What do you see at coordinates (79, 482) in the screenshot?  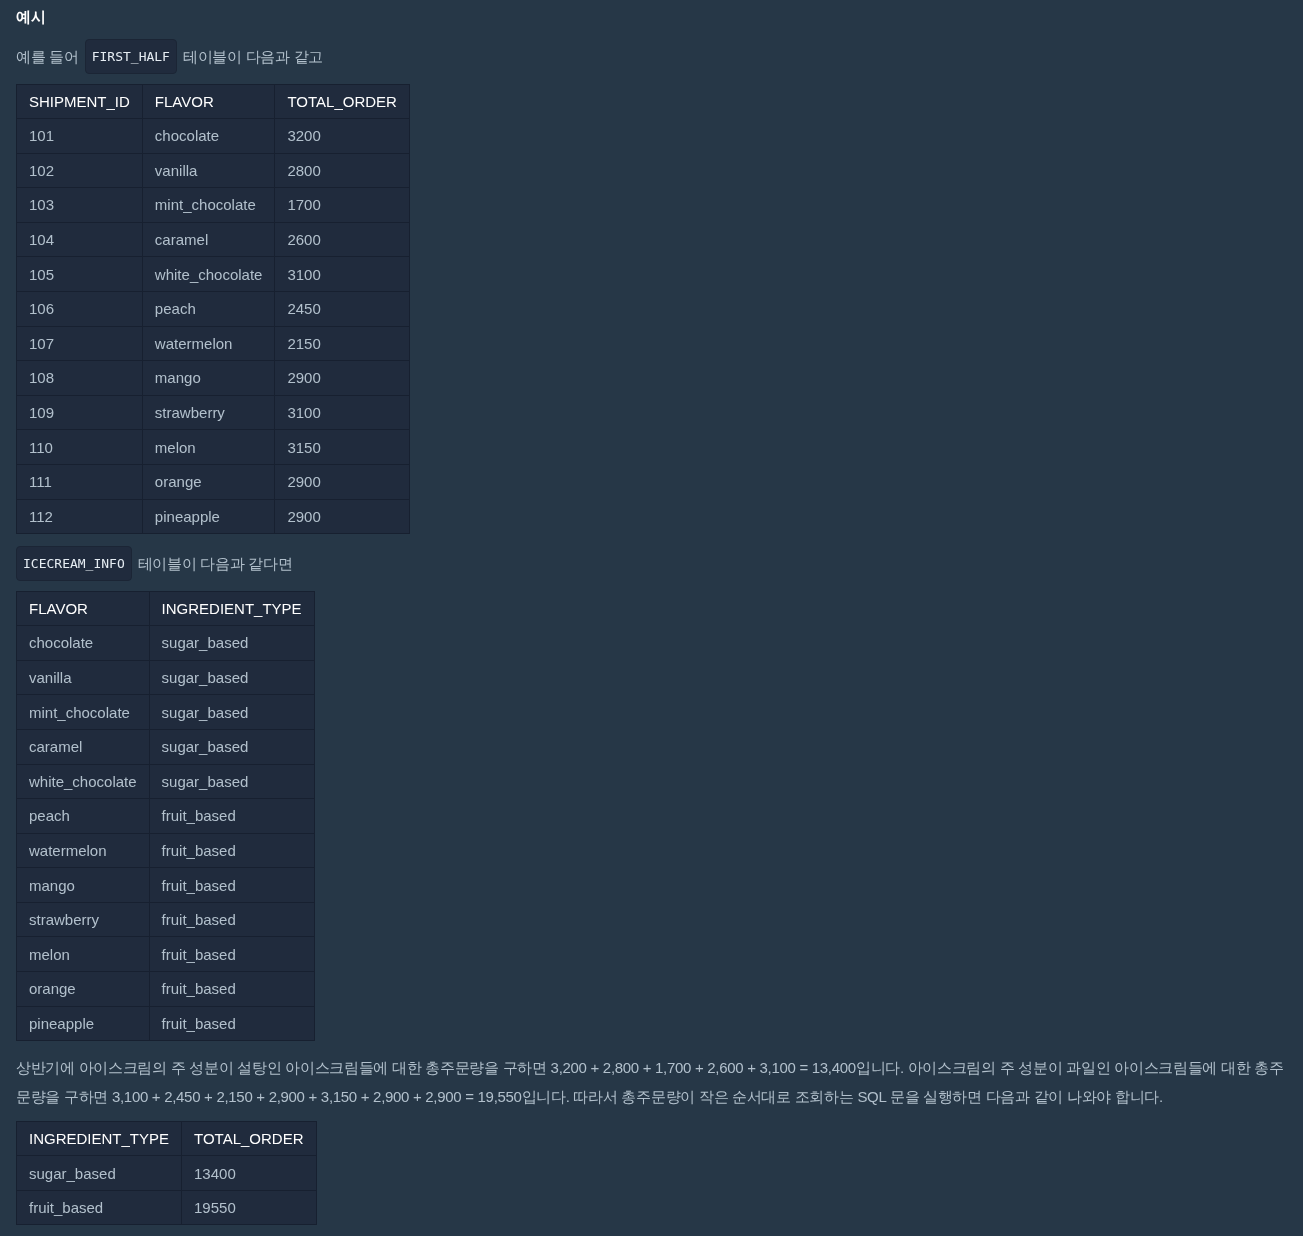 I see `table-cell: 111` at bounding box center [79, 482].